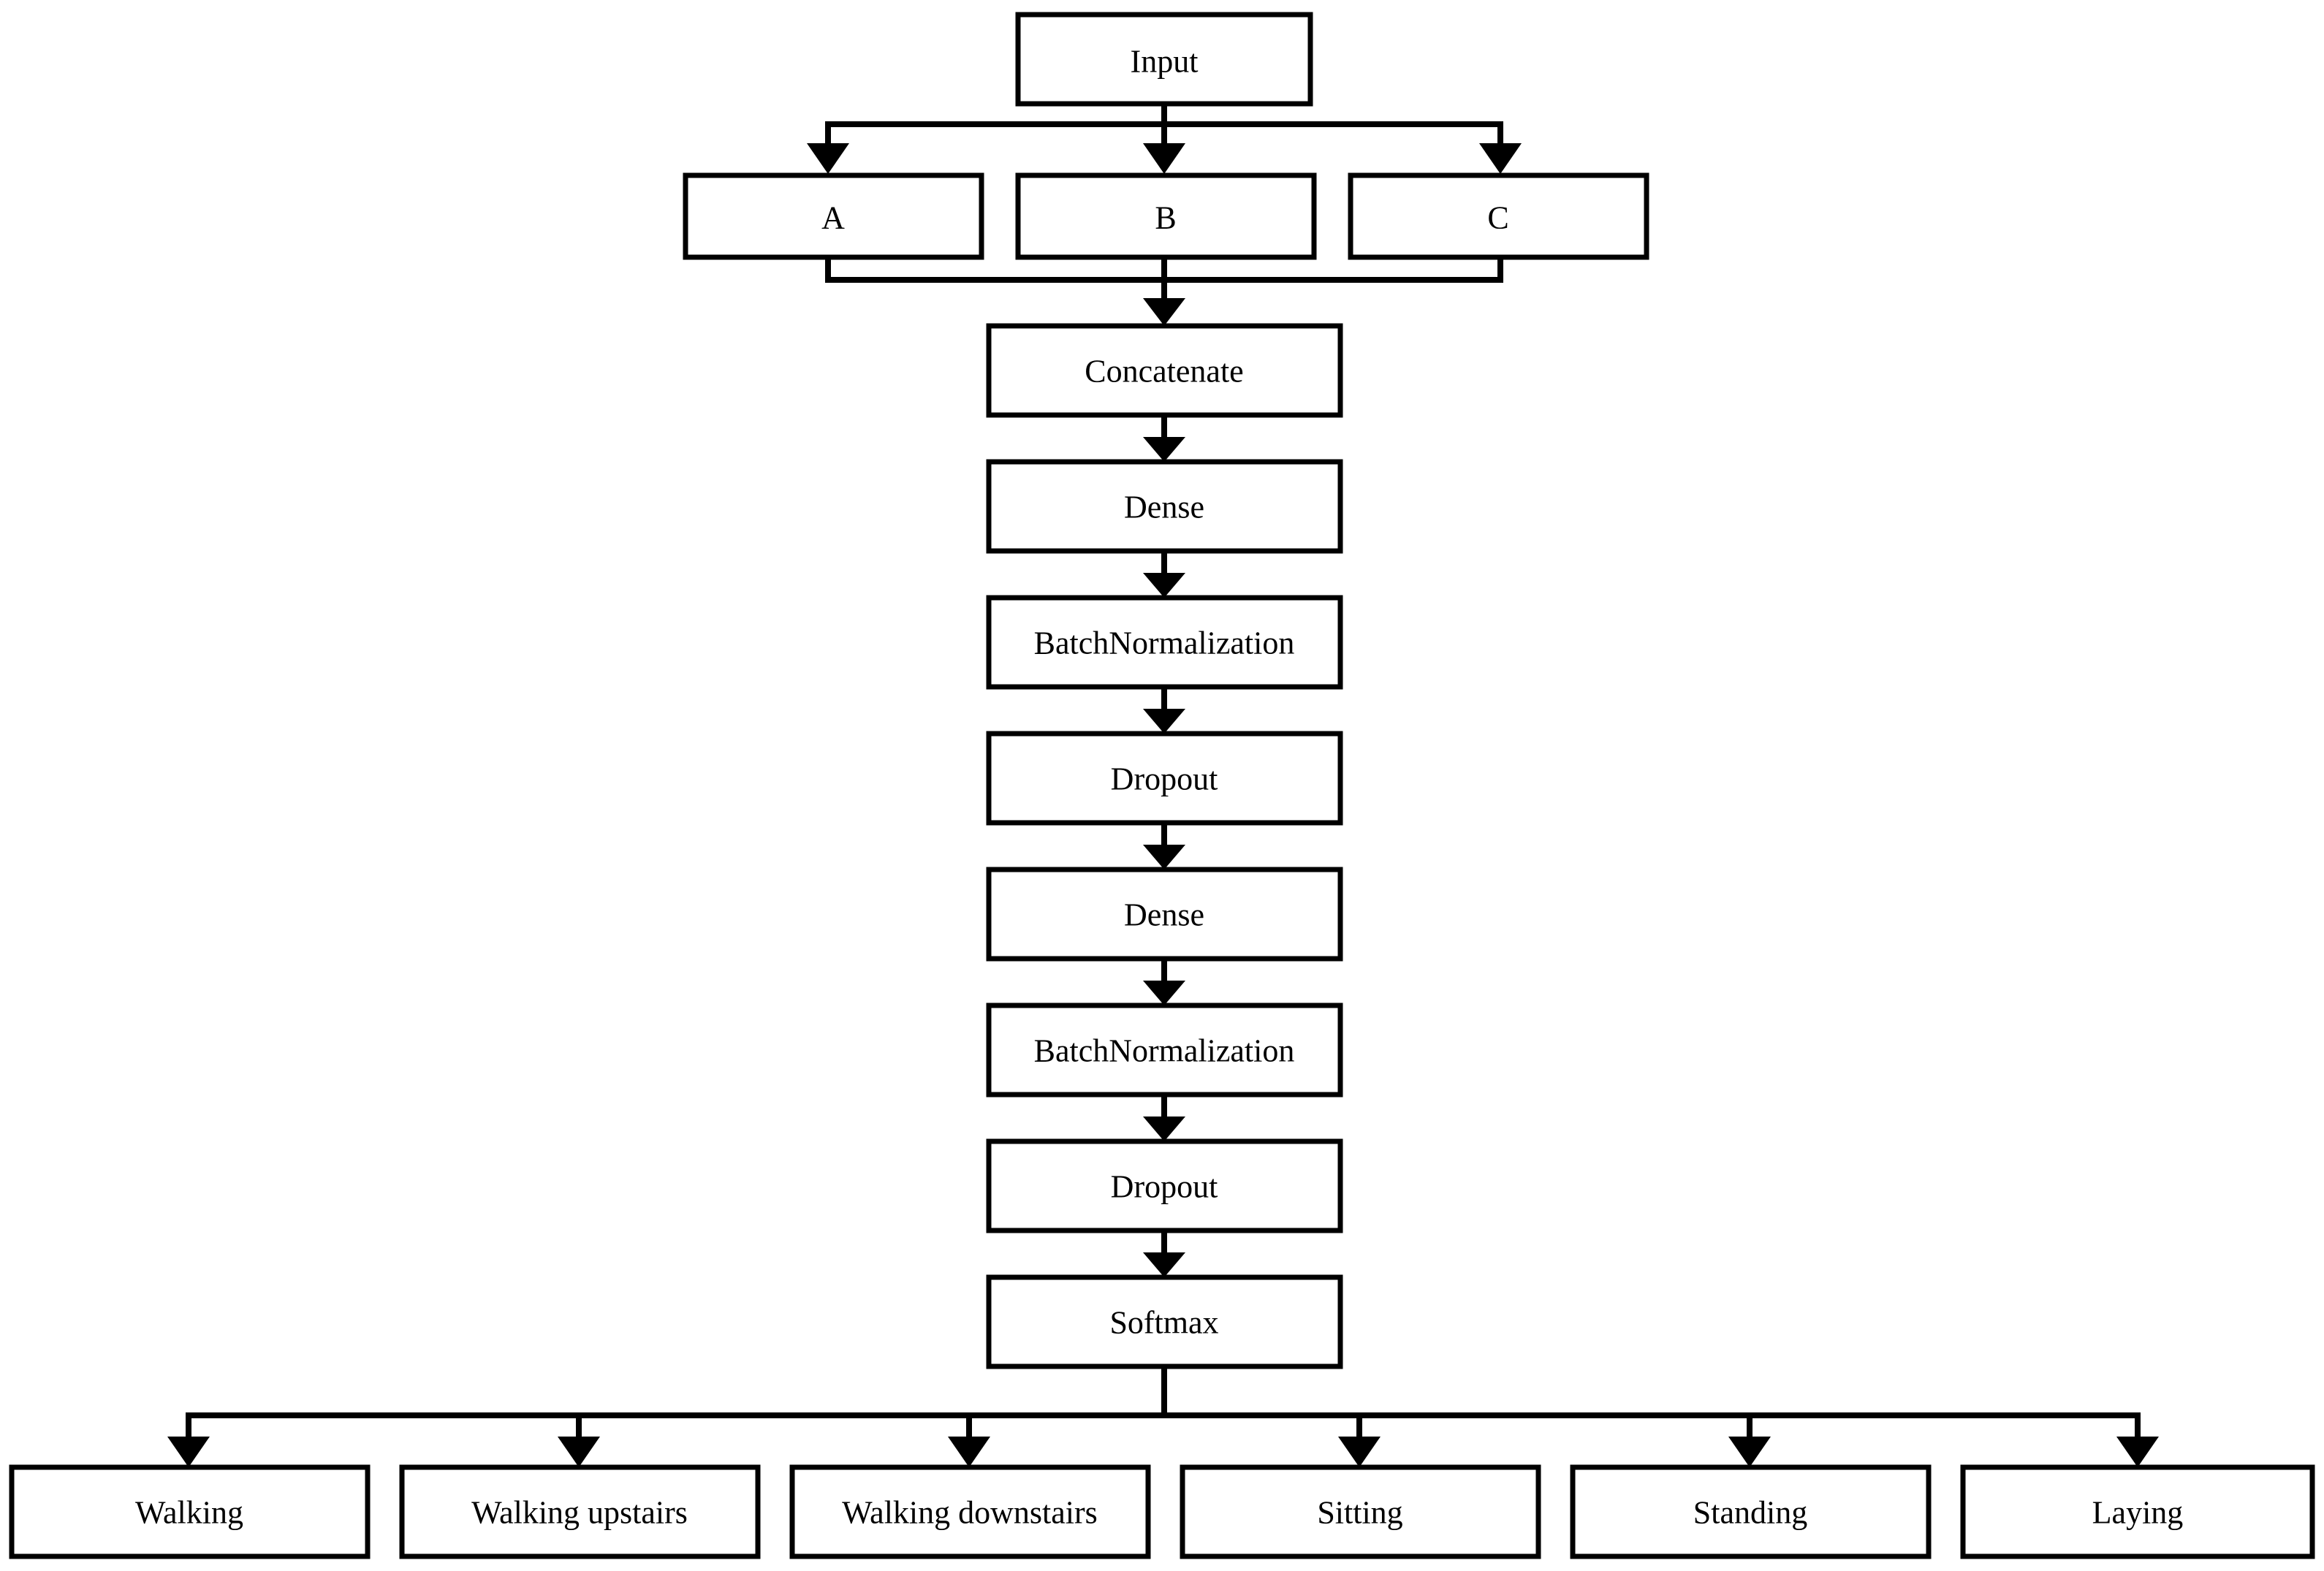 This screenshot has height=1571, width=2324. I want to click on node-branch-c: C, so click(1498, 216).